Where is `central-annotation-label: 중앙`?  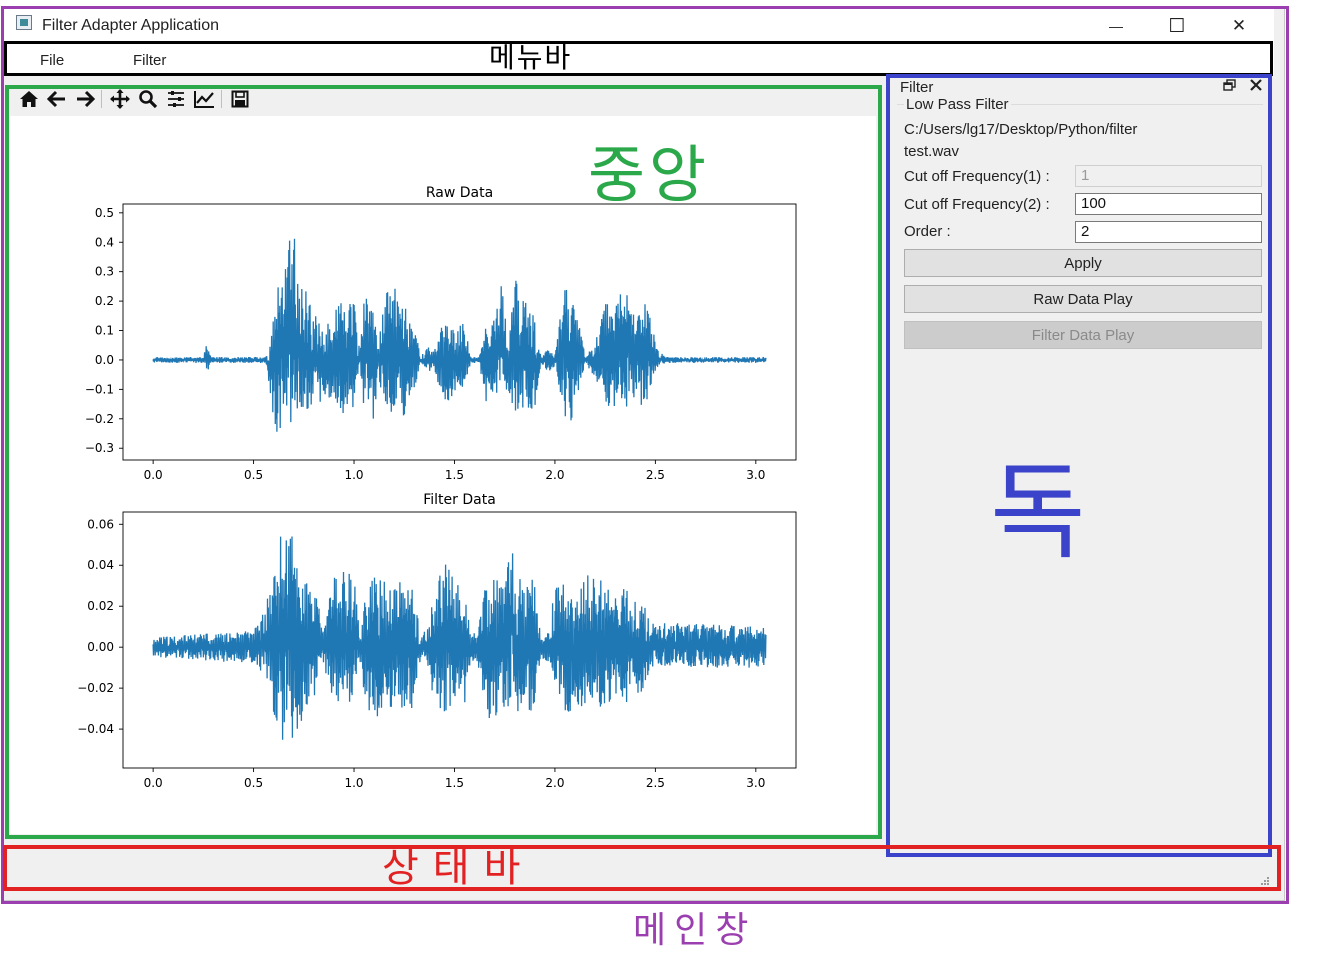
central-annotation-label: 중앙 is located at coordinates (649, 174).